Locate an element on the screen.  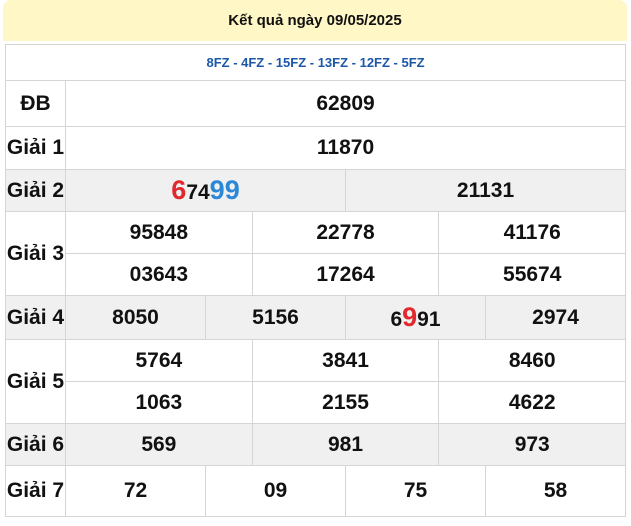
prize-2-row: Giải 2 67499 21131 is located at coordinates (316, 190).